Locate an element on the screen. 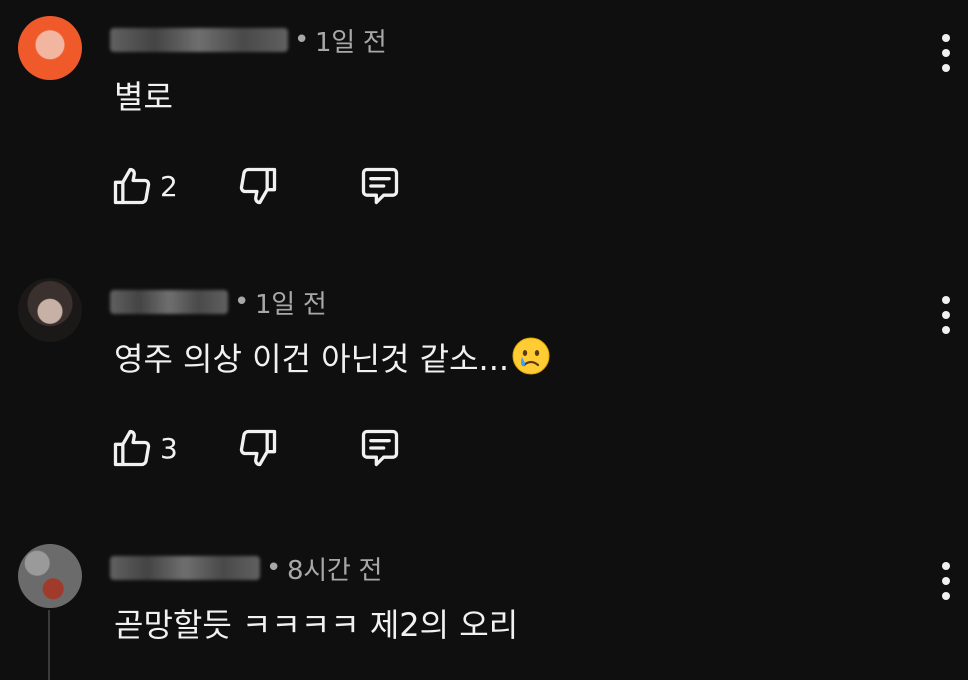 The height and width of the screenshot is (680, 968). reply-thread-line is located at coordinates (49, 645).